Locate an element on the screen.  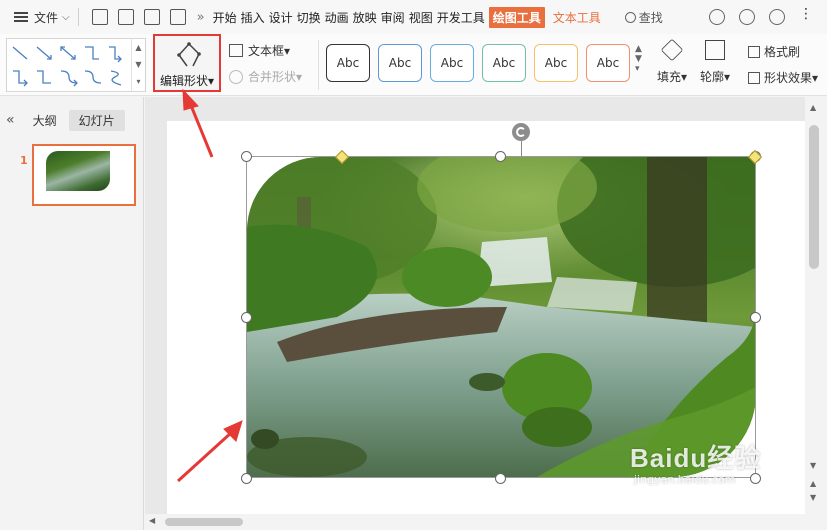
gallery-scroll: ▲ ▼ ▾ is located at coordinates (138, 65).